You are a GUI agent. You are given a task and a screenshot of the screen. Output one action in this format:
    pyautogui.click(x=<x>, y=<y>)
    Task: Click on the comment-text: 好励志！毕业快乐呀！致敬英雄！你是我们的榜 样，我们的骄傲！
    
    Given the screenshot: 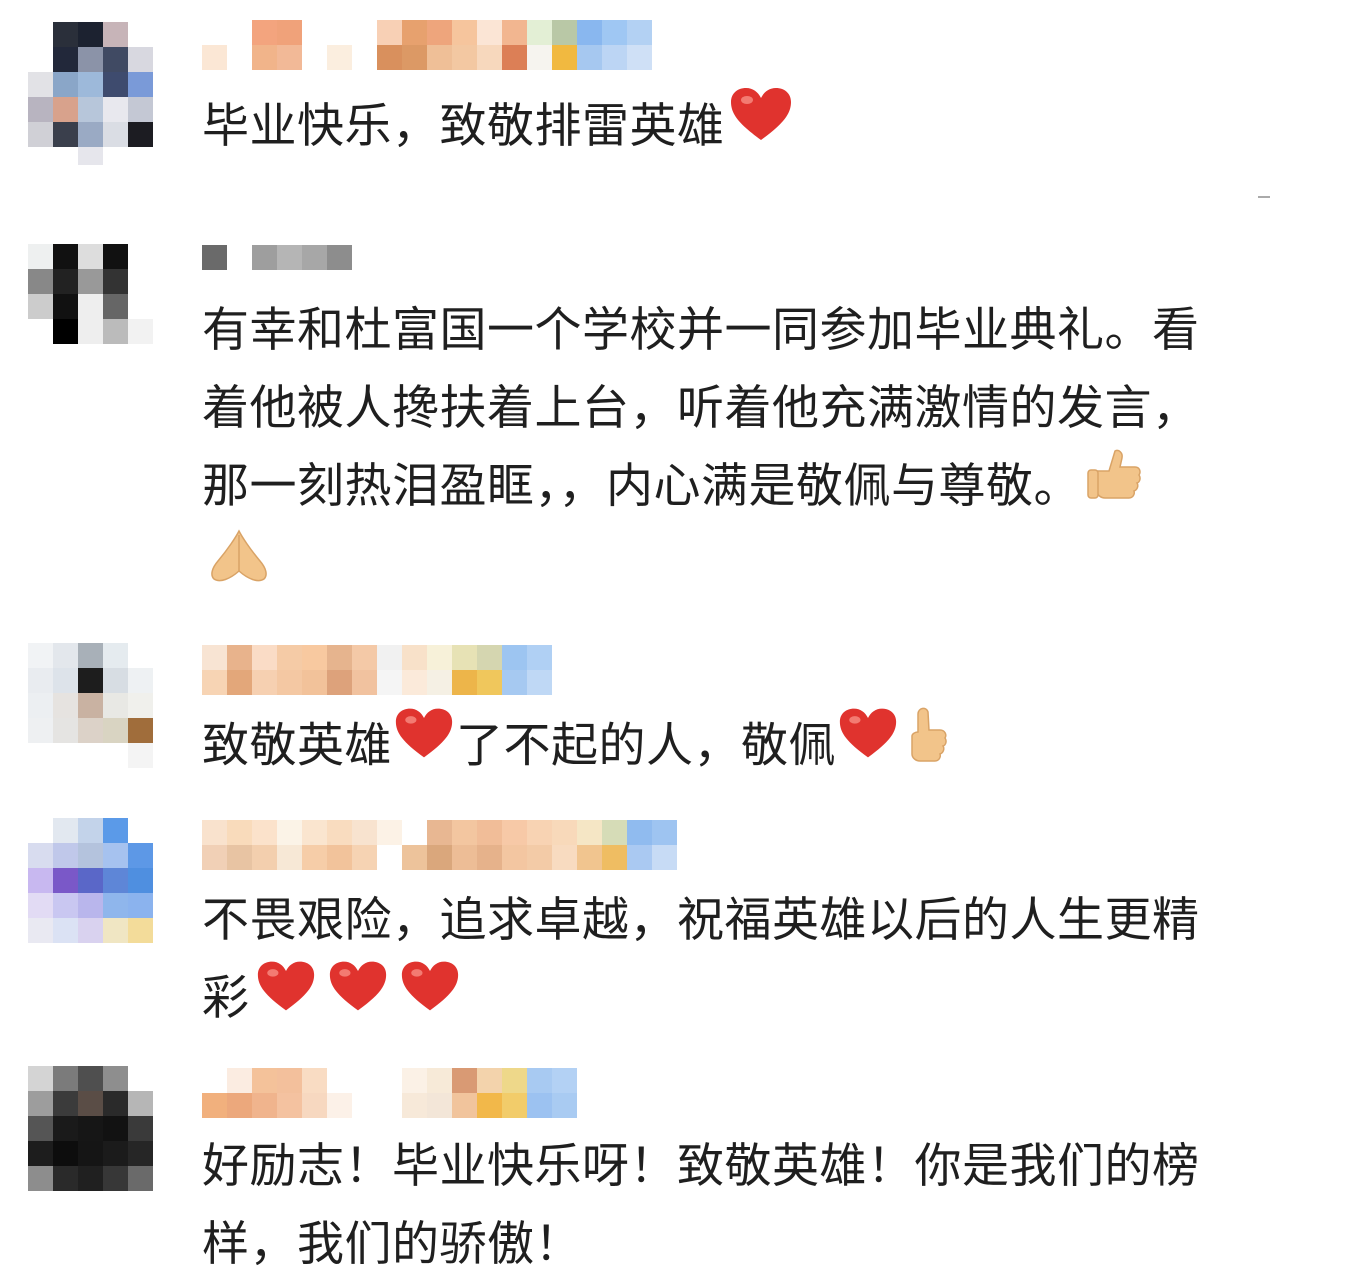 What is the action you would take?
    pyautogui.click(x=762, y=1206)
    